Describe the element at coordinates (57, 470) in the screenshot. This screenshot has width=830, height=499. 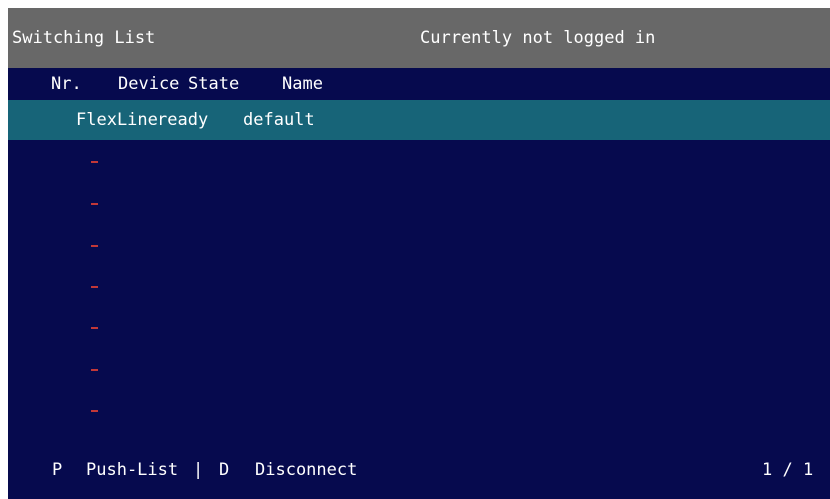
I see `push-list-key: P` at that location.